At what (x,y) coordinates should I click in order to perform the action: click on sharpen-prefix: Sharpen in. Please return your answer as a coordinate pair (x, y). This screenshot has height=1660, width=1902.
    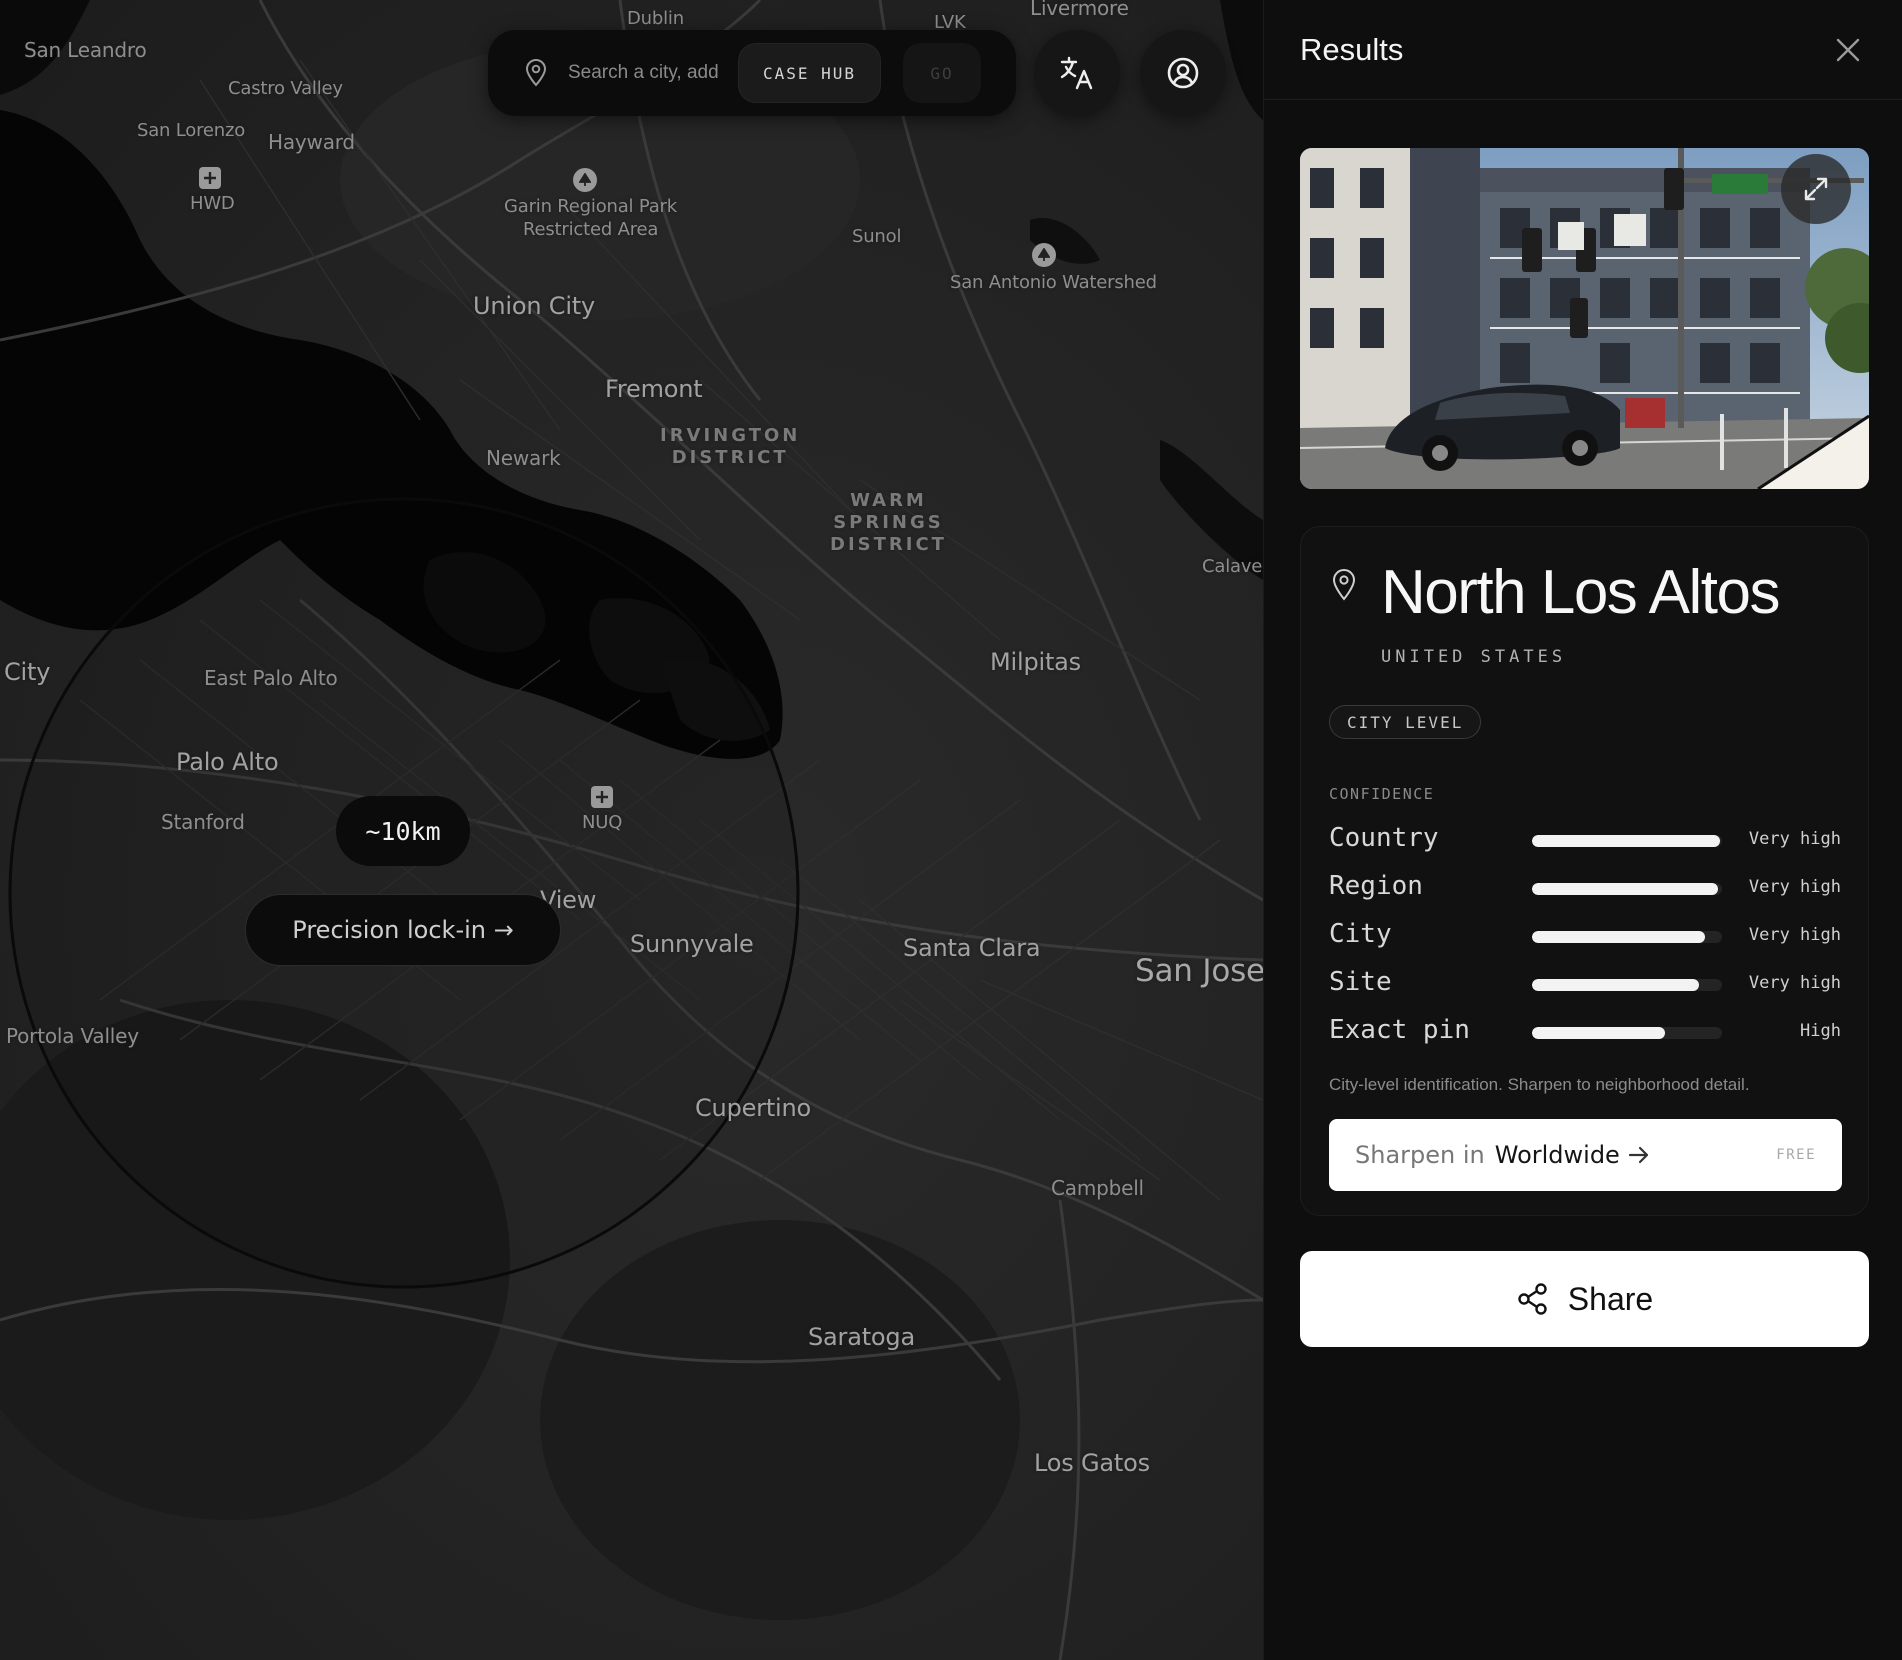
    Looking at the image, I should click on (1420, 1155).